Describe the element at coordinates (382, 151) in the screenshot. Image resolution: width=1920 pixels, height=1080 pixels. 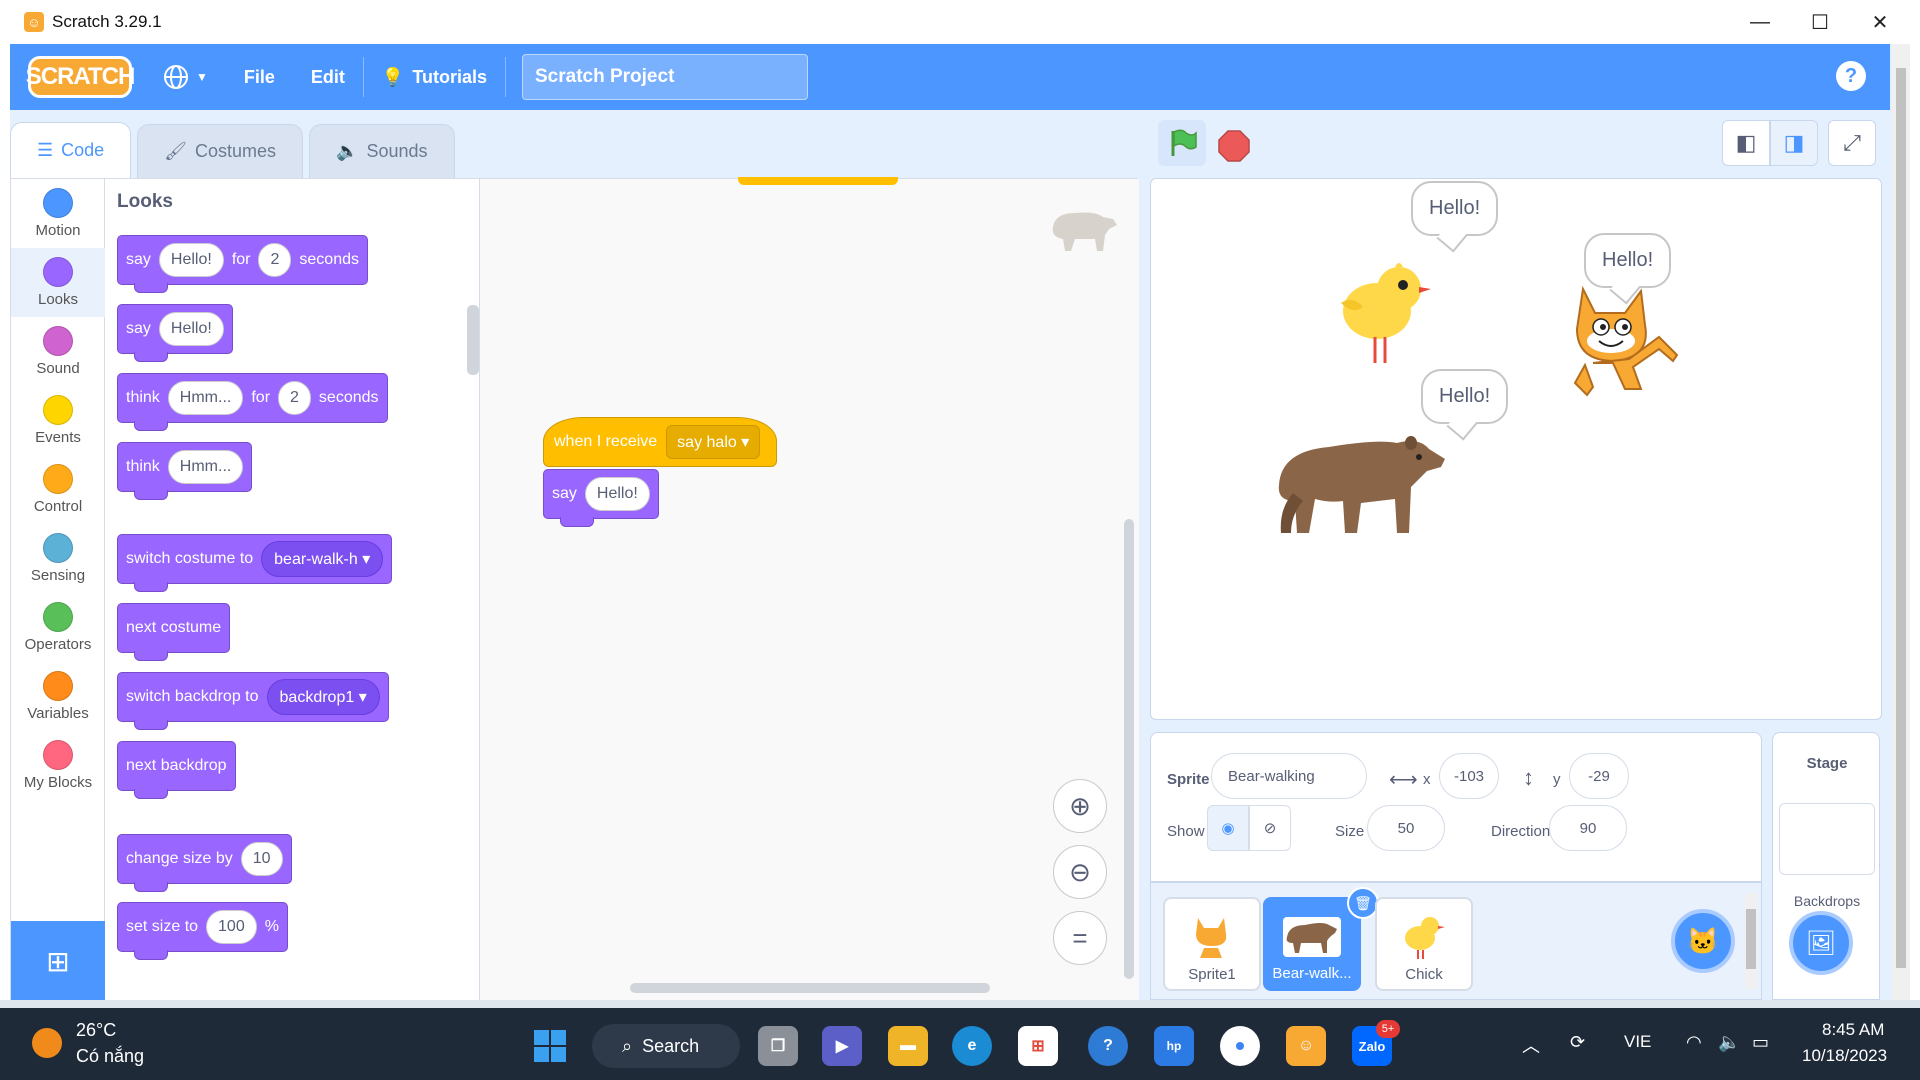
I see `tab-sounds: 🔈 Sounds` at that location.